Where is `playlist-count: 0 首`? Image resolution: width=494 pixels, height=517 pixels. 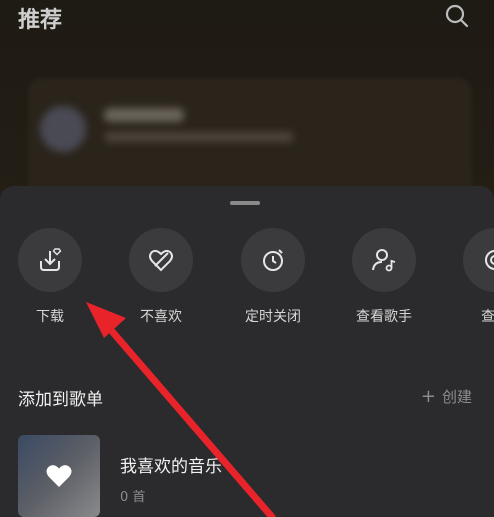
playlist-count: 0 首 is located at coordinates (133, 497).